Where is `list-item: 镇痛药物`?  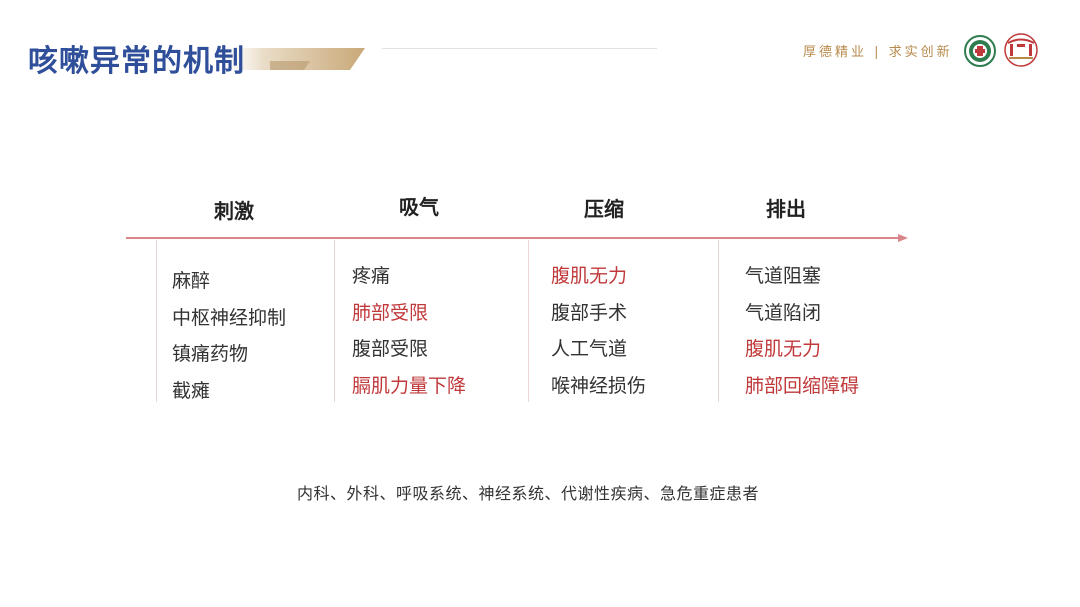
list-item: 镇痛药物 is located at coordinates (210, 354).